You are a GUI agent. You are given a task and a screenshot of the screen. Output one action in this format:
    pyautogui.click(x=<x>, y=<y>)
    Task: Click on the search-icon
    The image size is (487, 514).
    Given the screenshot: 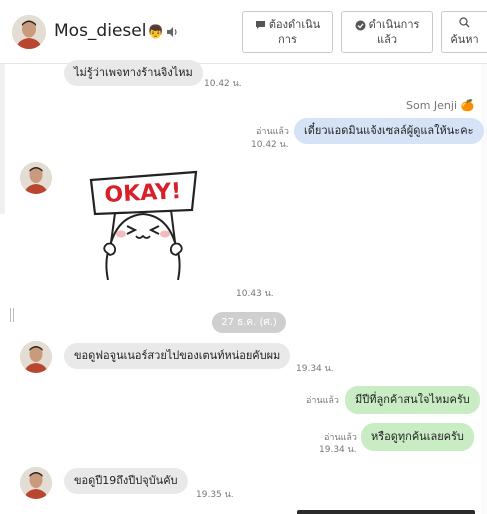 What is the action you would take?
    pyautogui.click(x=464, y=22)
    